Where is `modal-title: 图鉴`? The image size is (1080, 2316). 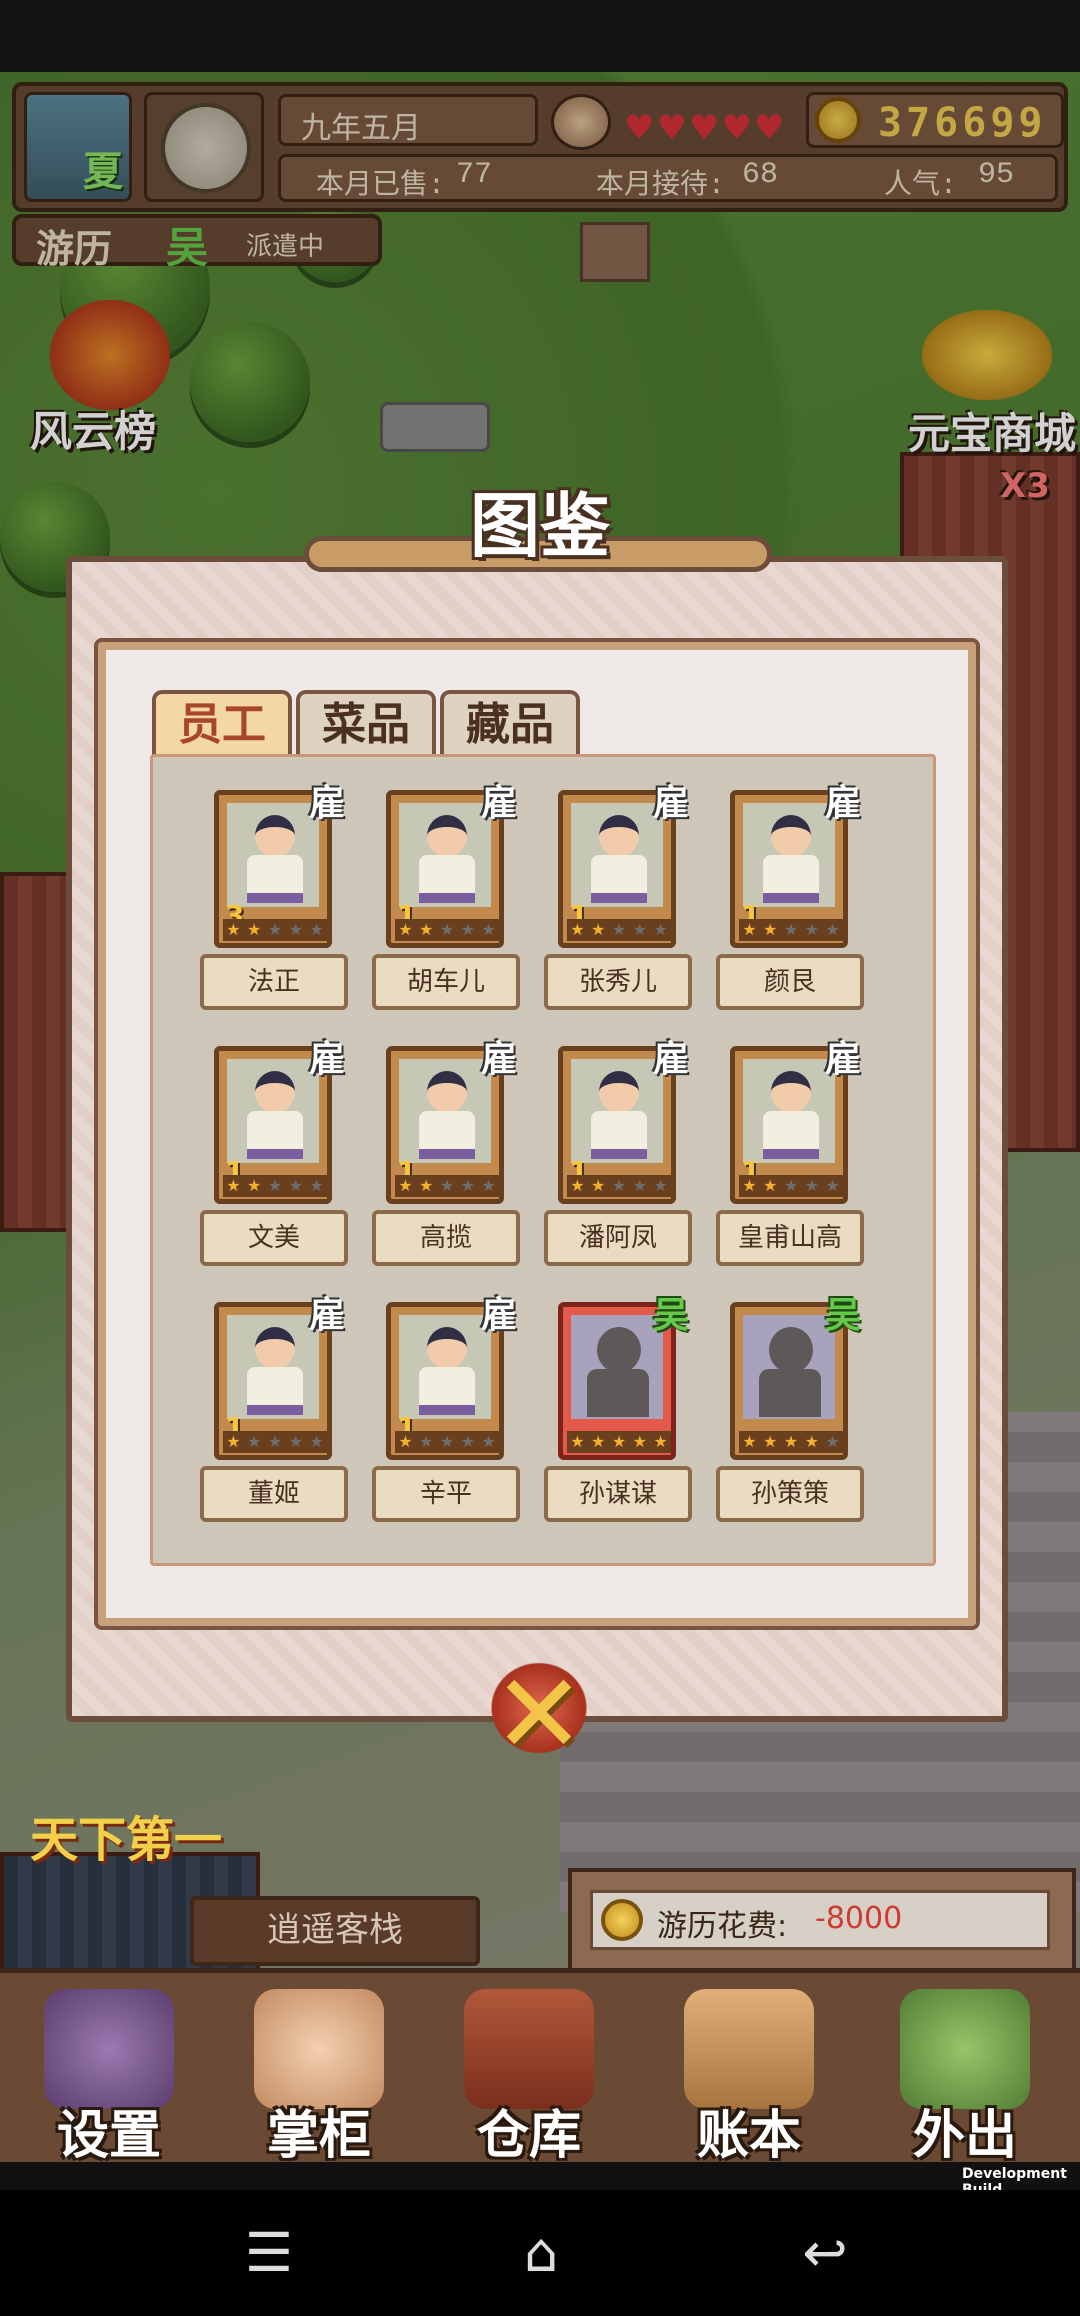 modal-title: 图鉴 is located at coordinates (540, 526).